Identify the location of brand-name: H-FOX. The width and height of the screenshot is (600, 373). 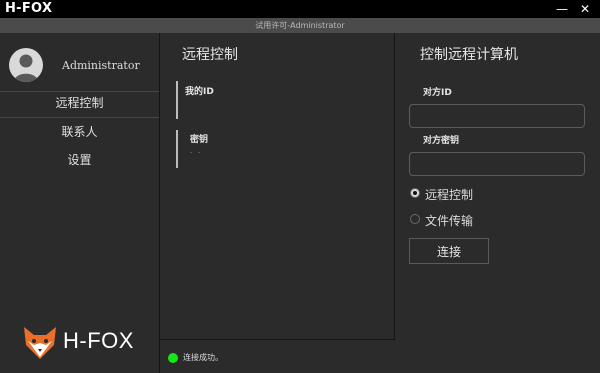
(98, 340).